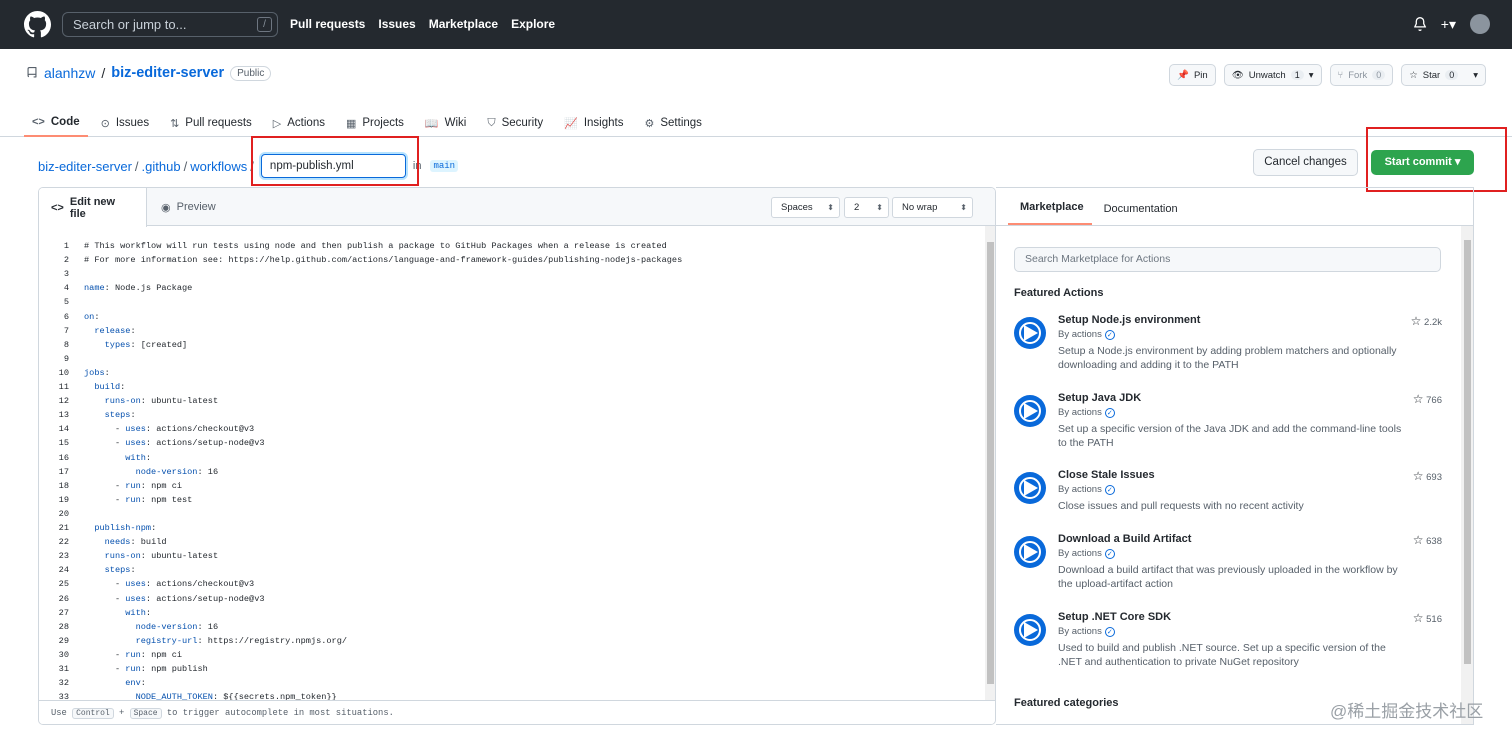 This screenshot has height=738, width=1512. I want to click on indent-mode-select: Spaces ⬍, so click(805, 207).